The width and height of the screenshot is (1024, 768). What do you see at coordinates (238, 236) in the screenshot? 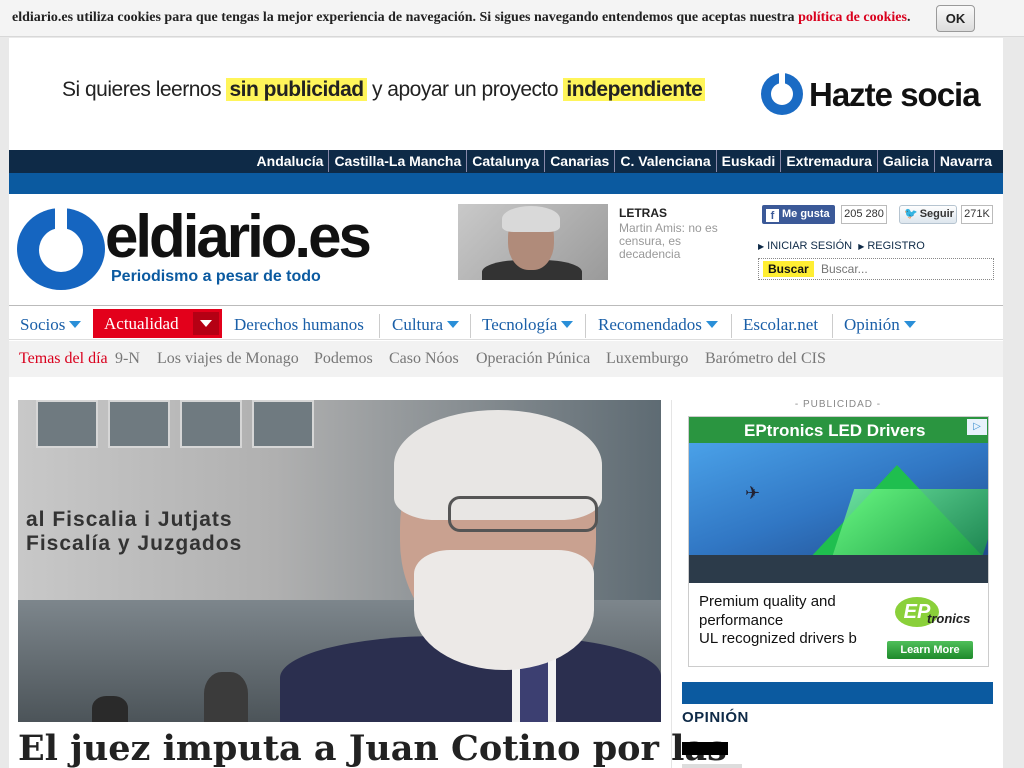
I see `site-name: eldiario.es` at bounding box center [238, 236].